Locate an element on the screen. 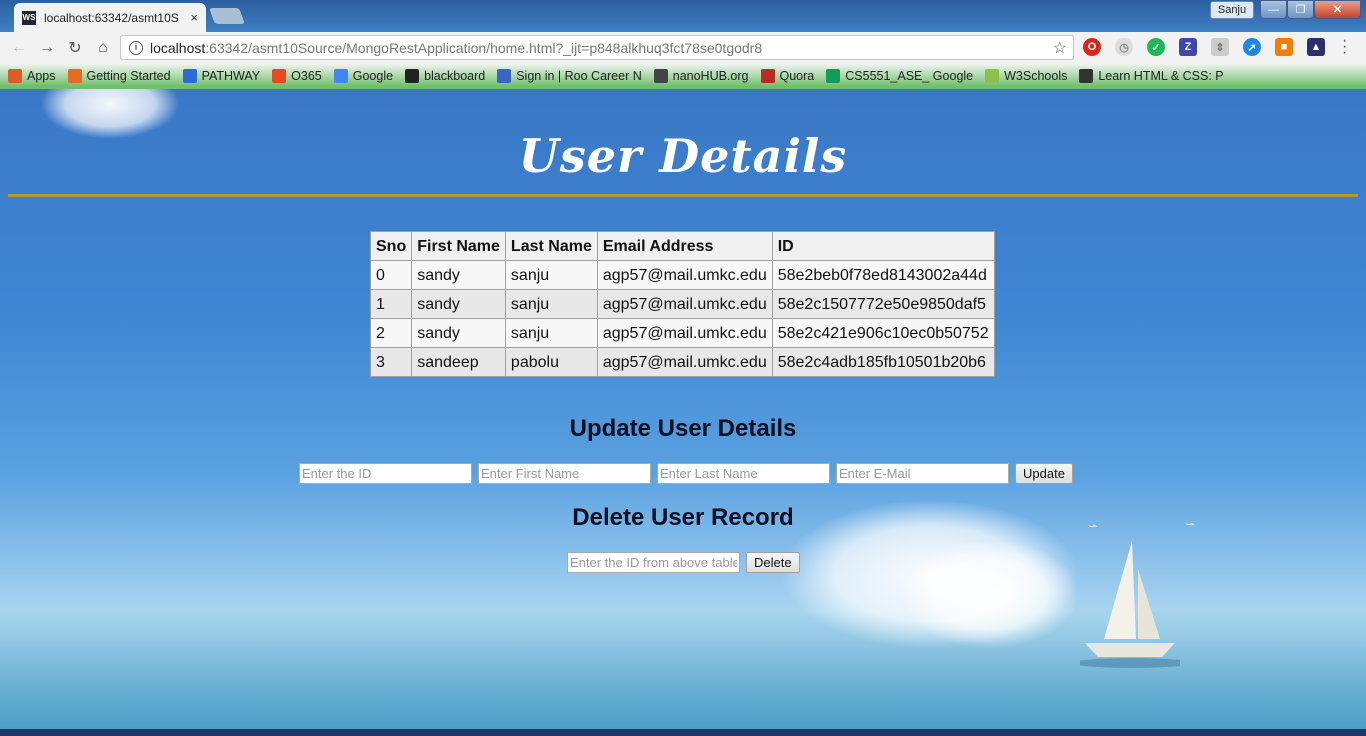  zotero-extension-icon: Z is located at coordinates (1188, 47).